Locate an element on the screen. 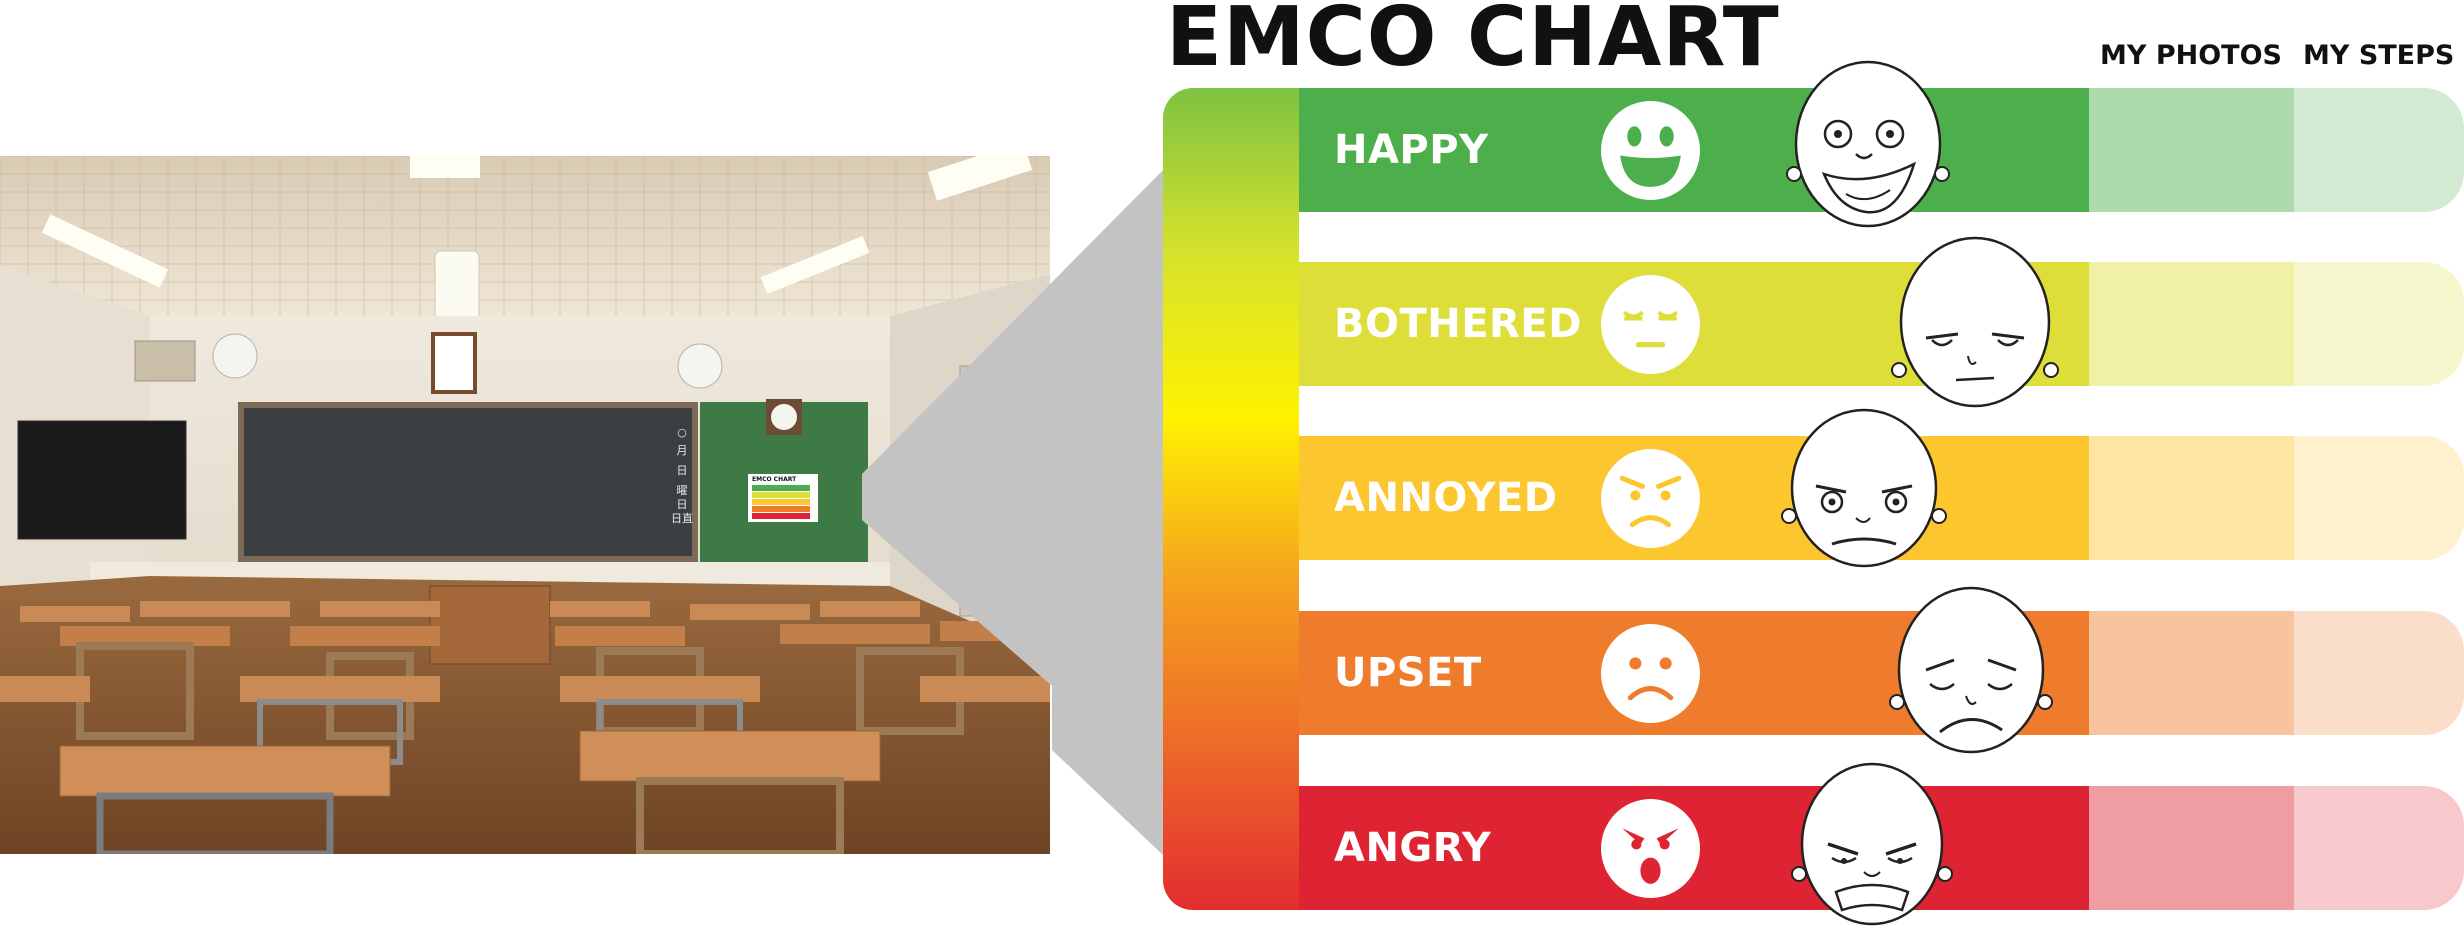 Image resolution: width=2464 pixels, height=926 pixels. emotion-label-angry: ANGRY is located at coordinates (1413, 848).